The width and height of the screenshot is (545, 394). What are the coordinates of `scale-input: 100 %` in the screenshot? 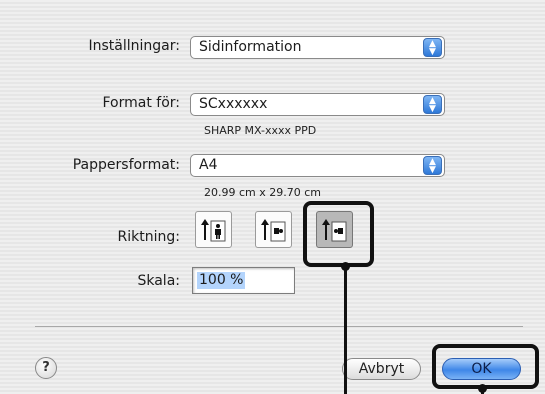 It's located at (243, 280).